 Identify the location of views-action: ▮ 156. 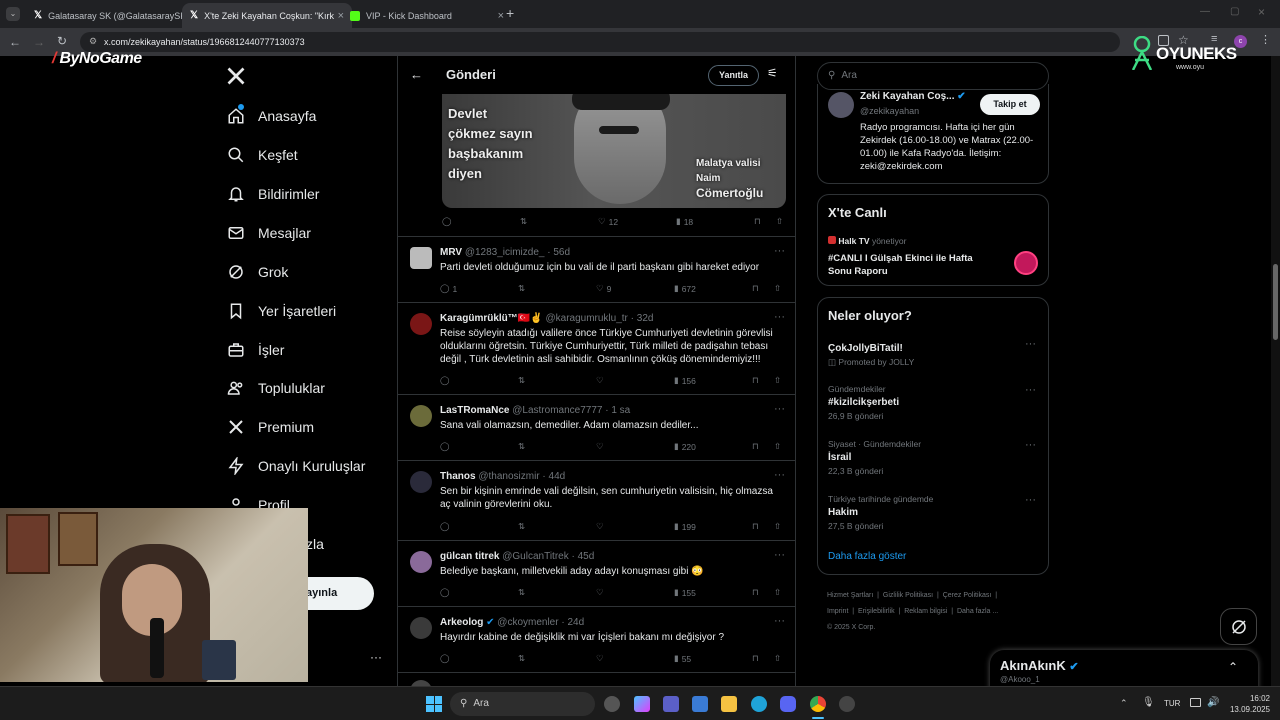
(685, 380).